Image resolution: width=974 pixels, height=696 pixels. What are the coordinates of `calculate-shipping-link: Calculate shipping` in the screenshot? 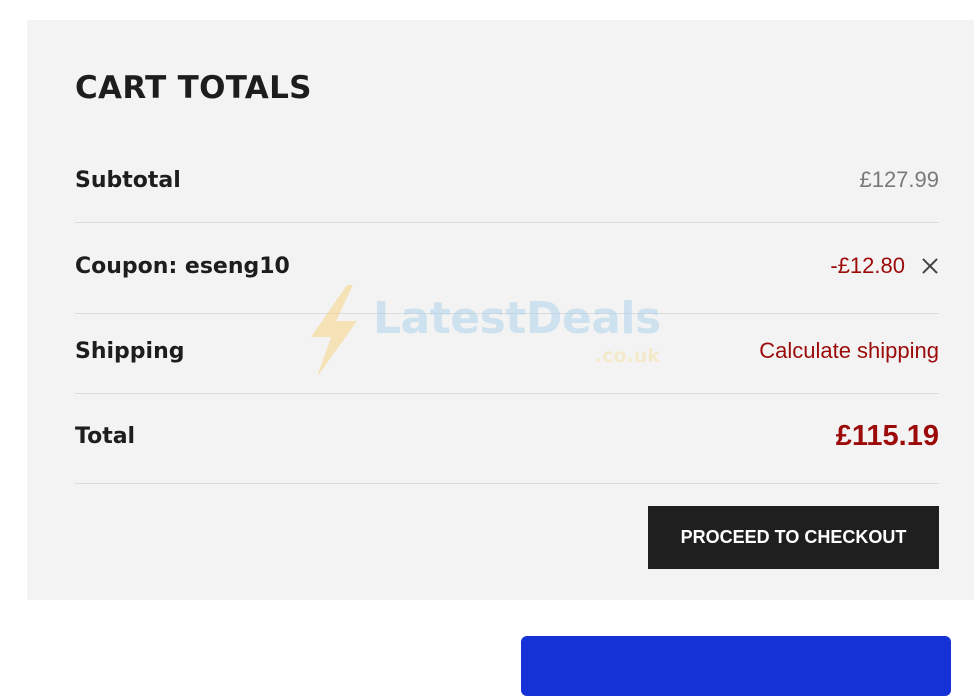 It's located at (849, 351).